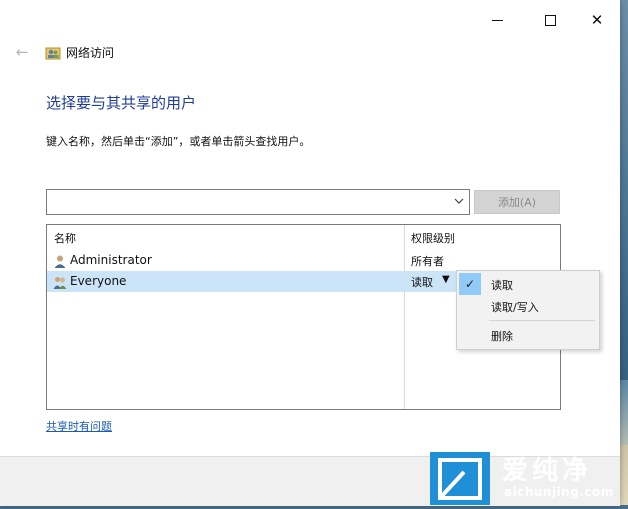 This screenshot has width=628, height=509. What do you see at coordinates (528, 284) in the screenshot?
I see `menu-item-read: ✓ 读取` at bounding box center [528, 284].